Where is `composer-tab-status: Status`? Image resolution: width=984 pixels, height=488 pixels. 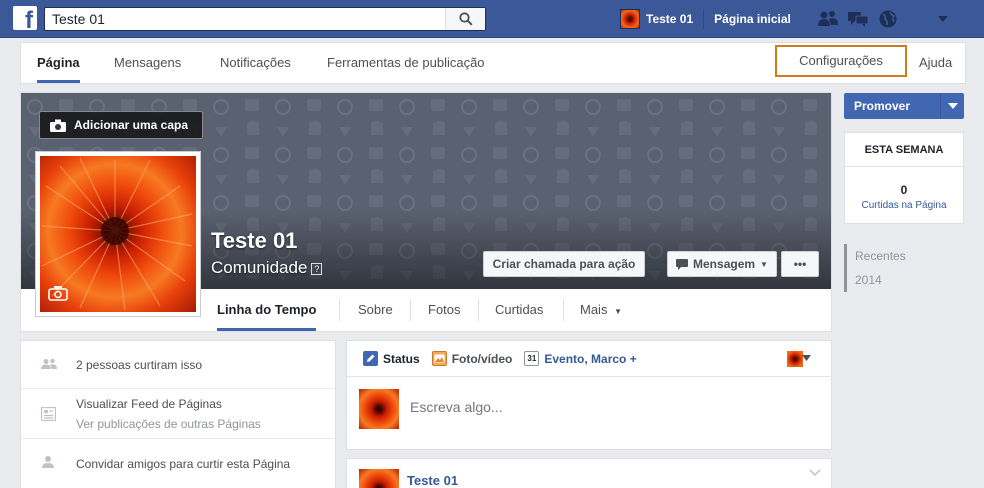
composer-tab-status: Status is located at coordinates (391, 358).